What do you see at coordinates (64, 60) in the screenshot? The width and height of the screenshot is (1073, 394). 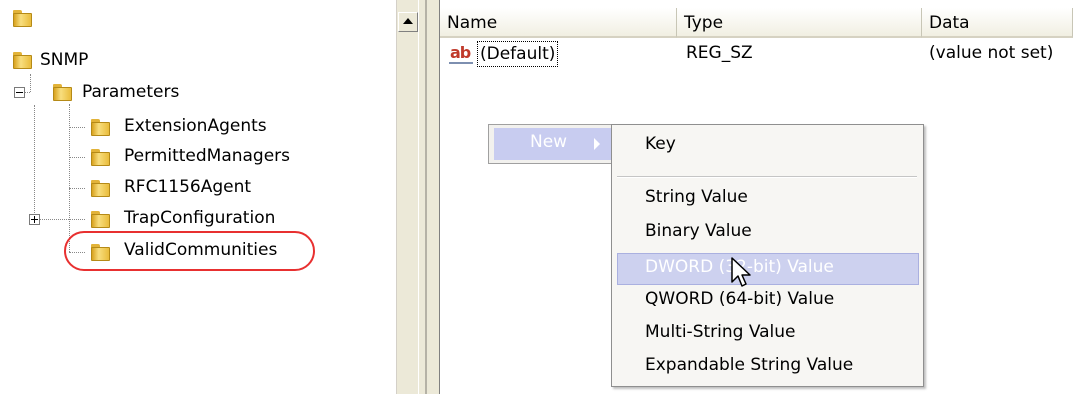 I see `tree-item-snmp: SNMP` at bounding box center [64, 60].